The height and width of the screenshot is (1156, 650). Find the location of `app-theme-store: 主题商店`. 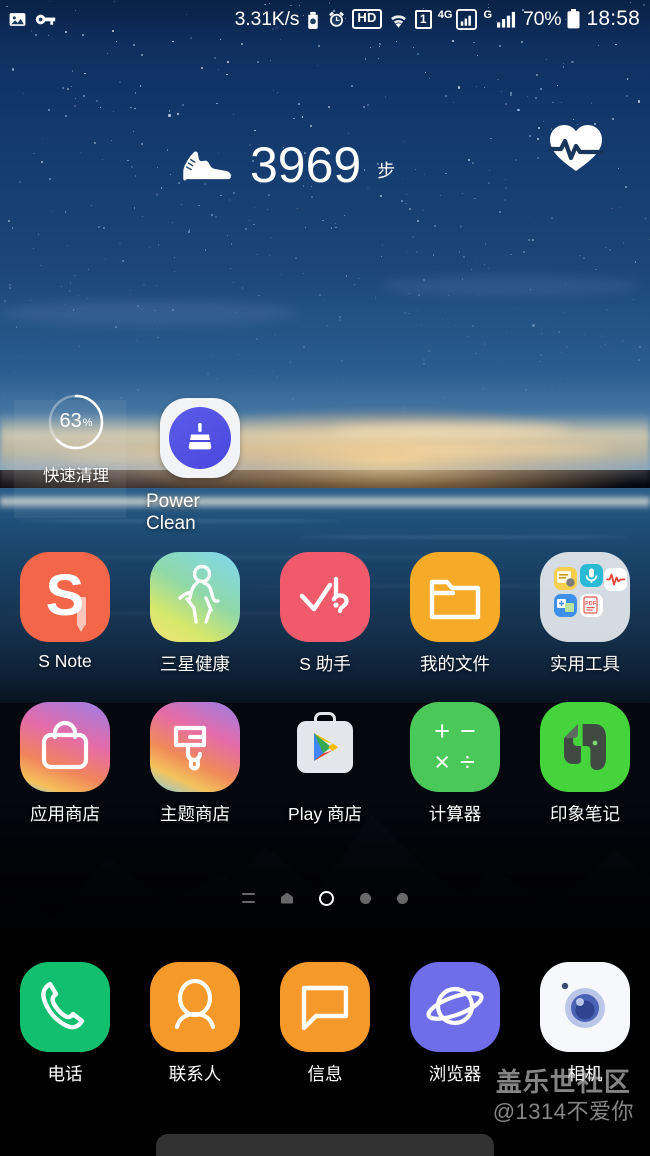

app-theme-store: 主题商店 is located at coordinates (195, 764).